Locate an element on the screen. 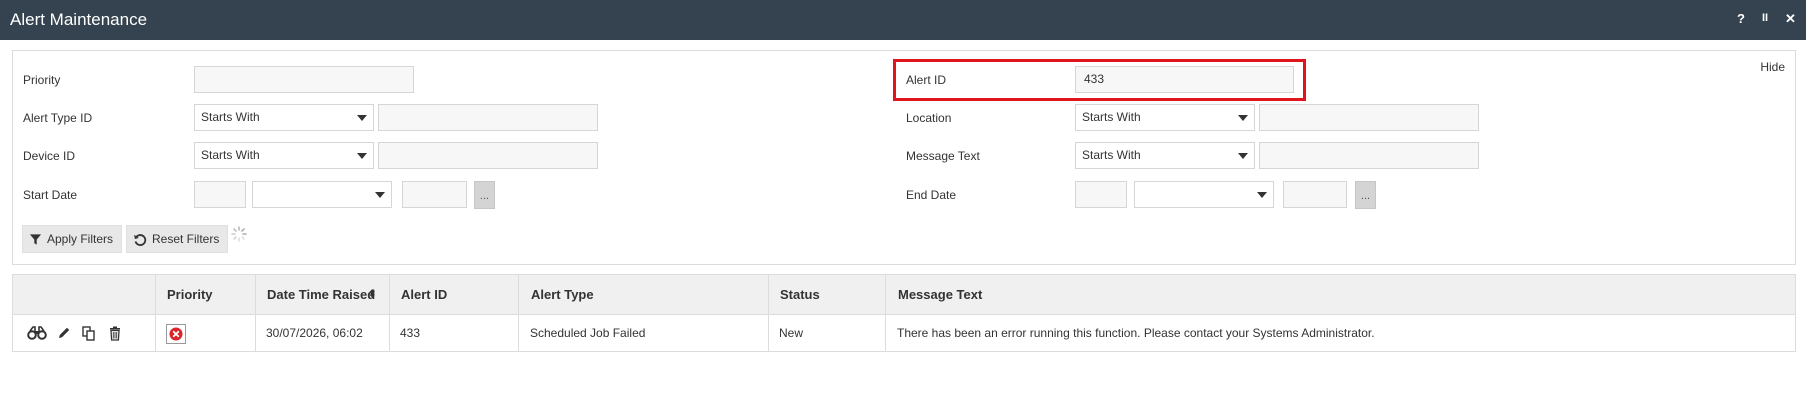  message-text-operator-value: Starts With is located at coordinates (1111, 155).